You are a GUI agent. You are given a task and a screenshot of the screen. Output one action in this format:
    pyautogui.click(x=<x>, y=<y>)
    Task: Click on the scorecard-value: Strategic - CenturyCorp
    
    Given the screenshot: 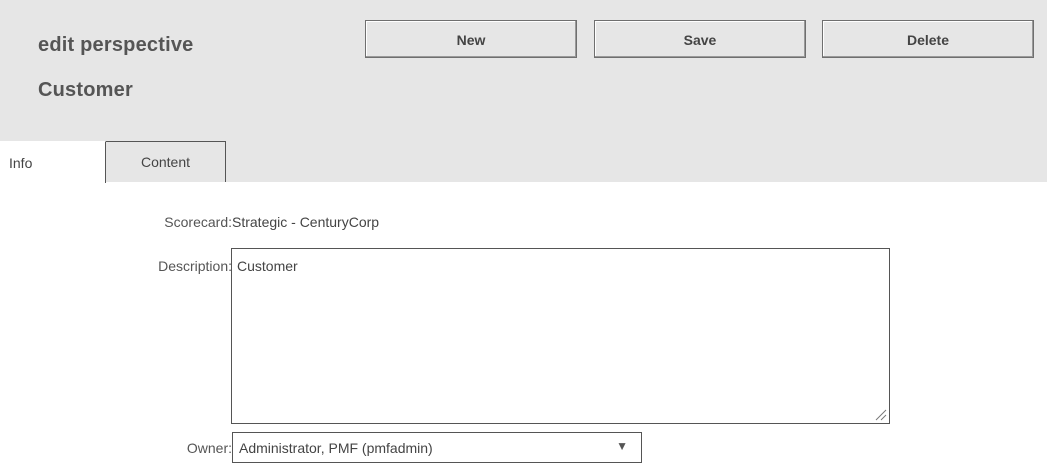 What is the action you would take?
    pyautogui.click(x=306, y=222)
    